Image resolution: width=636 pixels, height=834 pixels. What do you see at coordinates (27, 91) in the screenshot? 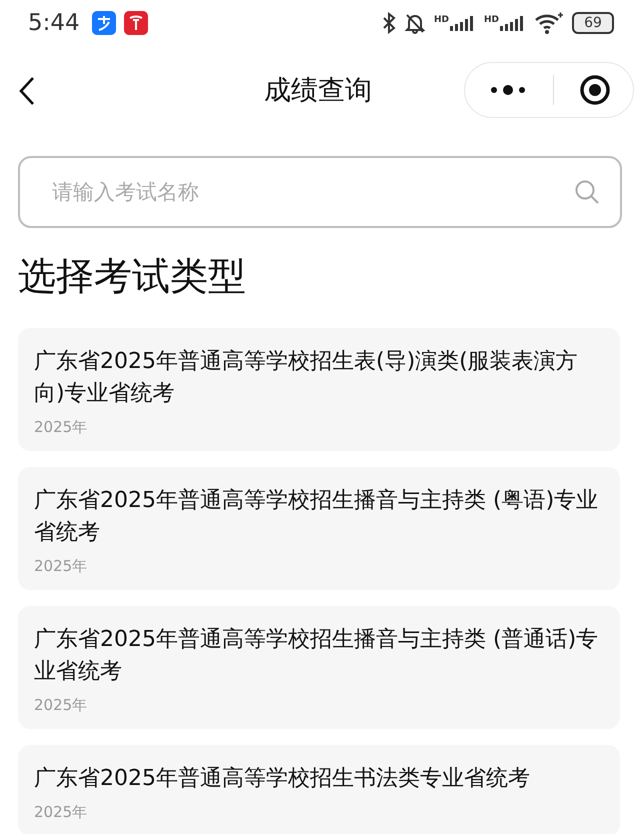
I see `back-icon` at bounding box center [27, 91].